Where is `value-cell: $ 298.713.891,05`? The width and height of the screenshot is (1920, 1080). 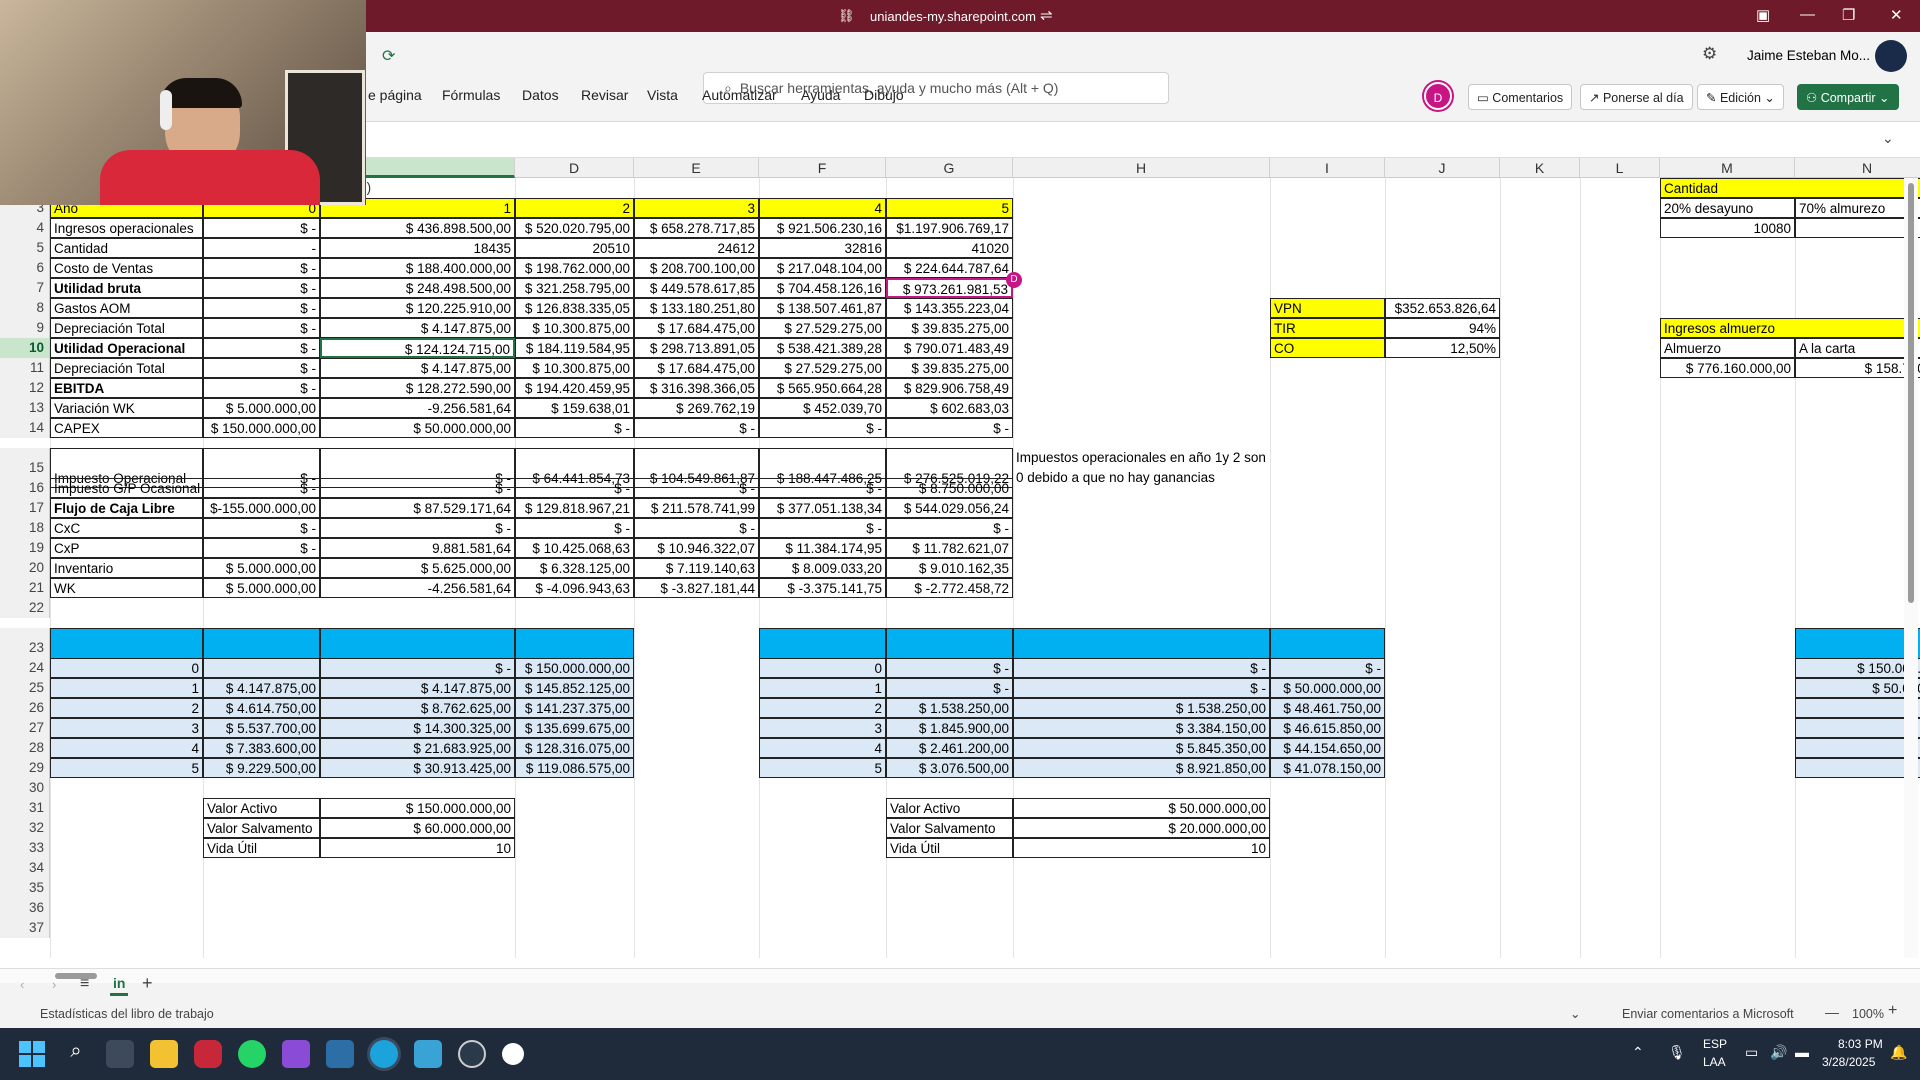 value-cell: $ 298.713.891,05 is located at coordinates (696, 348).